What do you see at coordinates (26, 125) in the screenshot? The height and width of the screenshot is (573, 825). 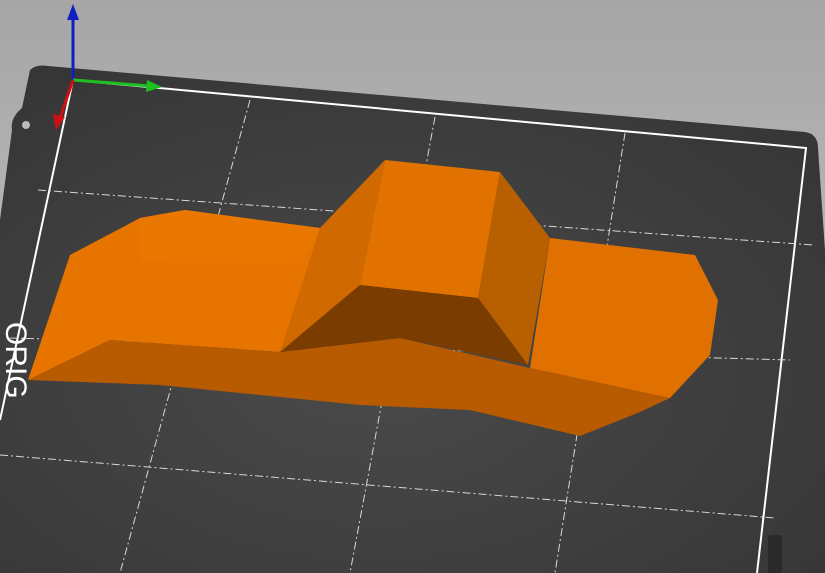 I see `bed-mount-hole` at bounding box center [26, 125].